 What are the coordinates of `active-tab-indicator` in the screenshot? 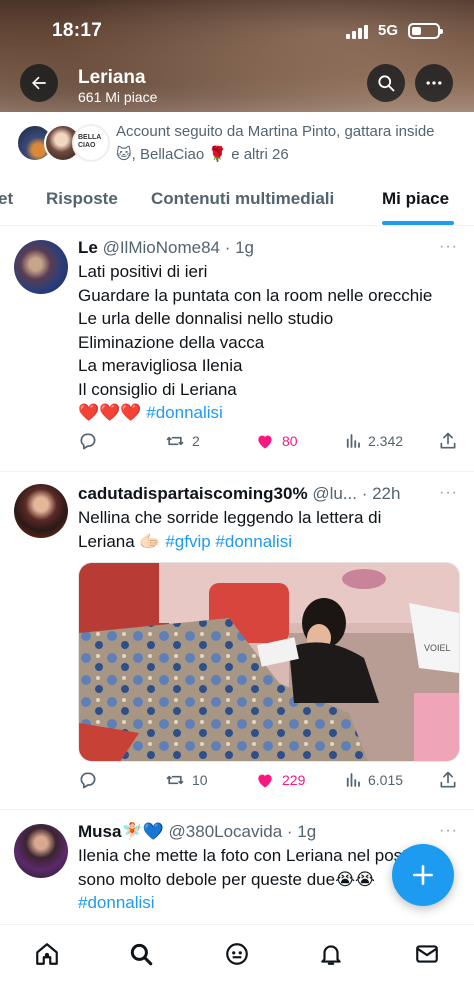 It's located at (418, 223).